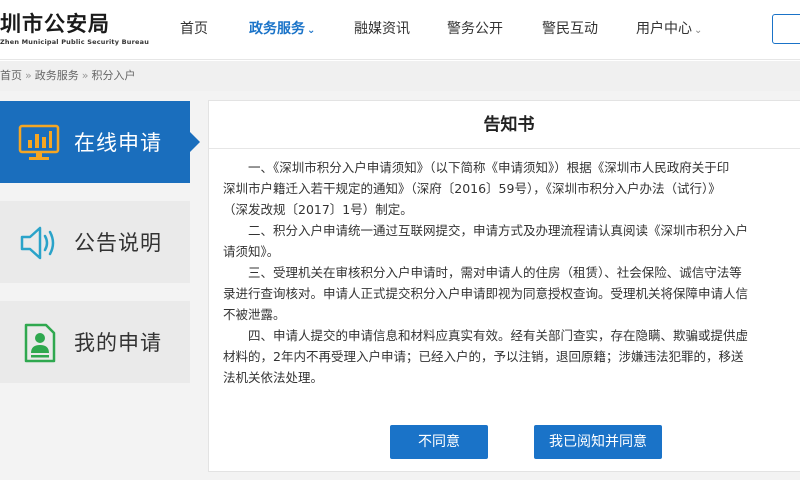  I want to click on notice-line: 法机关依法处理。, so click(273, 377).